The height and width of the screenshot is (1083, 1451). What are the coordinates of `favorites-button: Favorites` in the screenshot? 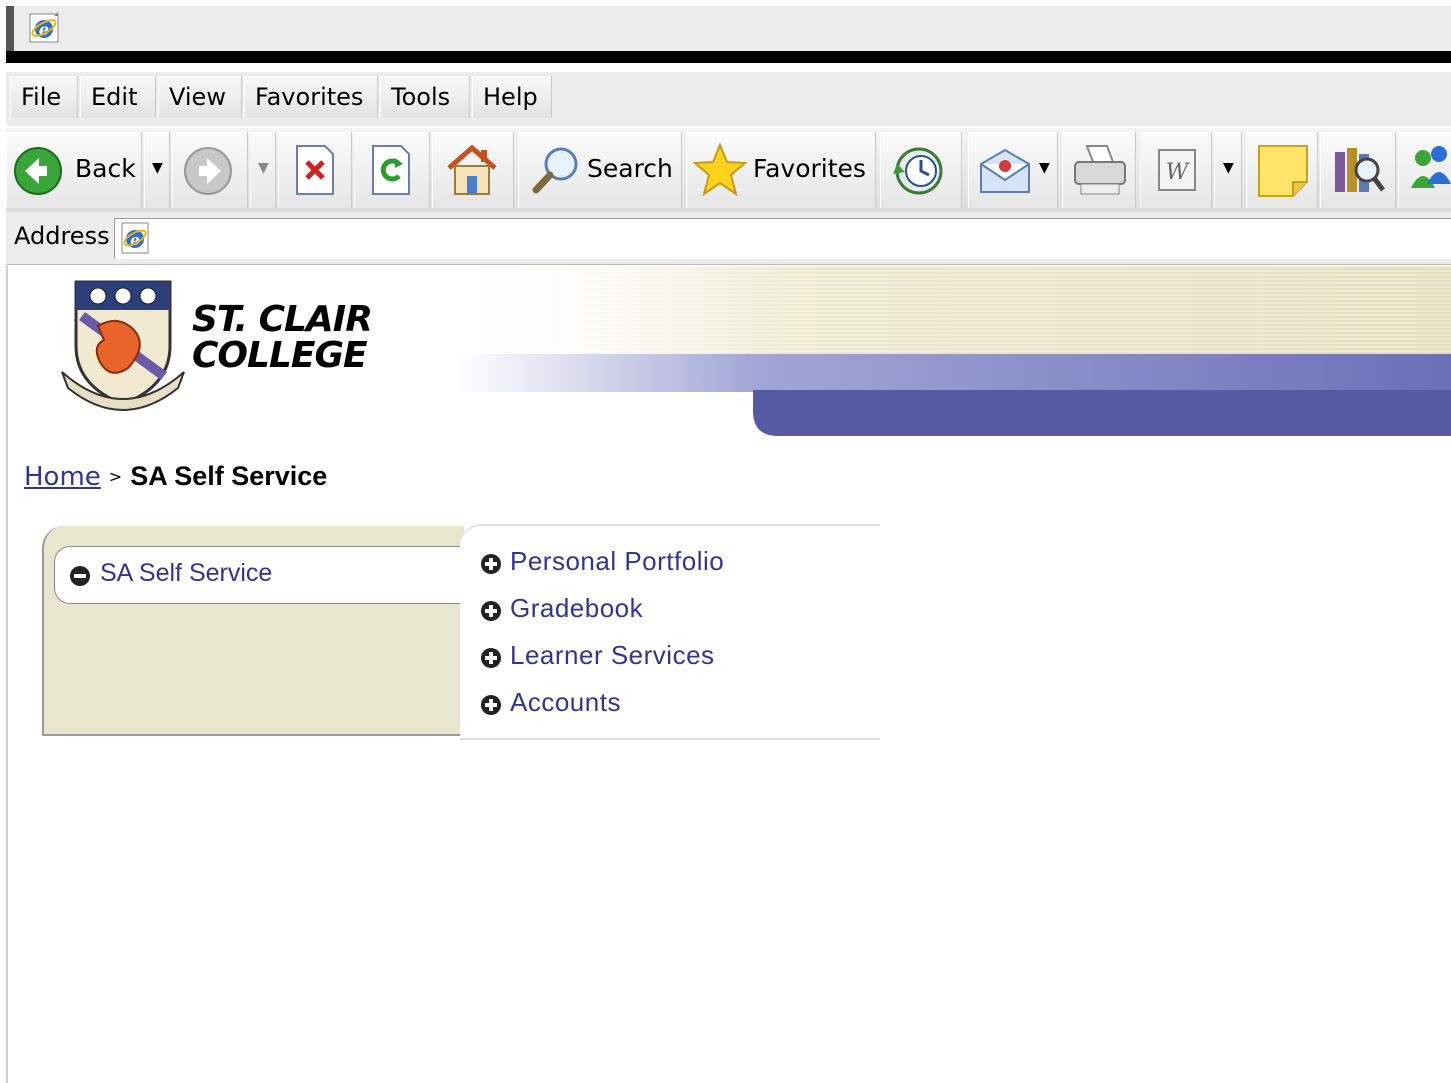 It's located at (781, 170).